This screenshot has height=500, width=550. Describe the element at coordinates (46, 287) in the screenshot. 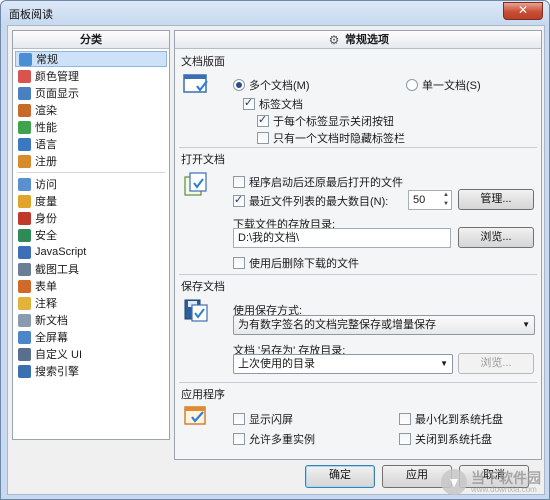

I see `sidebar-item-label: 表单` at that location.